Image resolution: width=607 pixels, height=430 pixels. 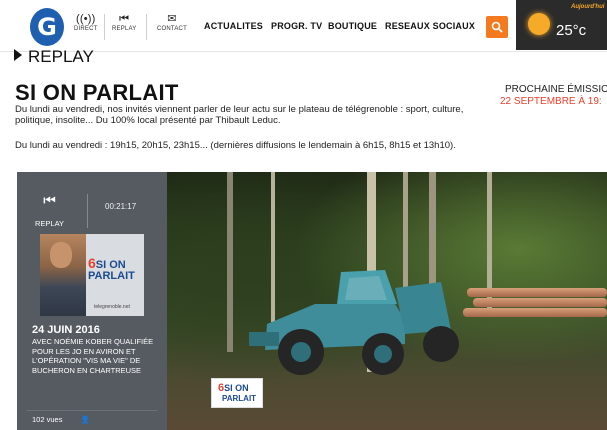 What do you see at coordinates (47, 27) in the screenshot?
I see `telegrenoble-logo: G` at bounding box center [47, 27].